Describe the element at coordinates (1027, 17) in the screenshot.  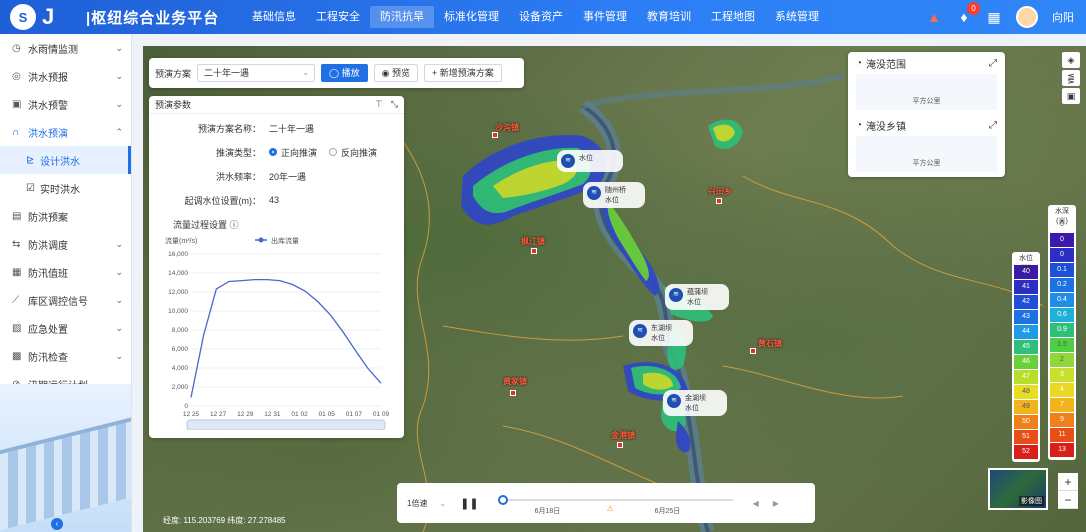
I see `avatar` at that location.